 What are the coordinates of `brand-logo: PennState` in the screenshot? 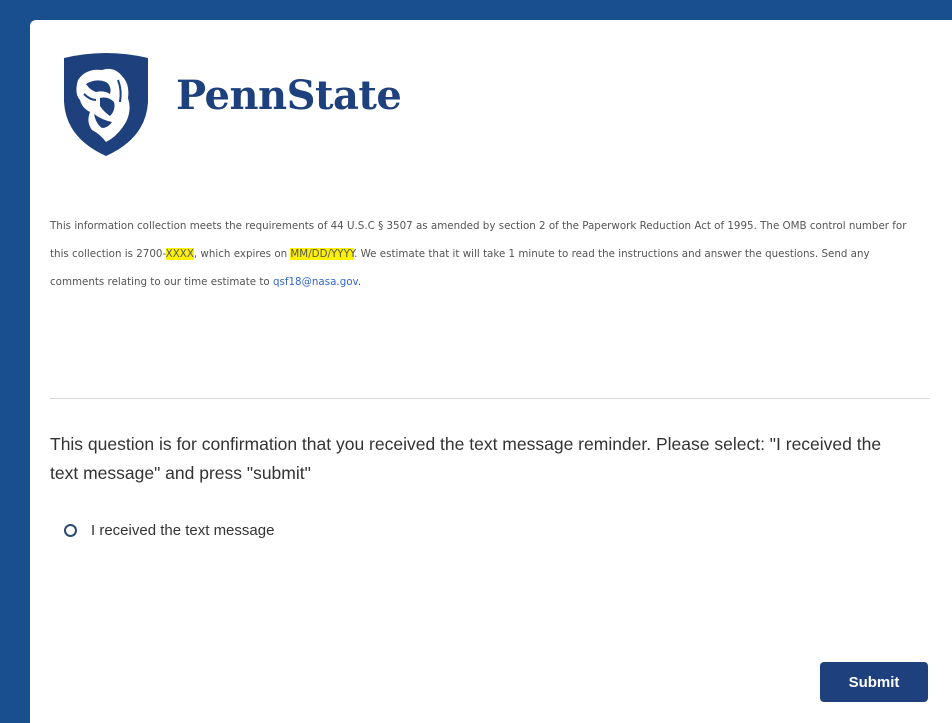 It's located at (229, 104).